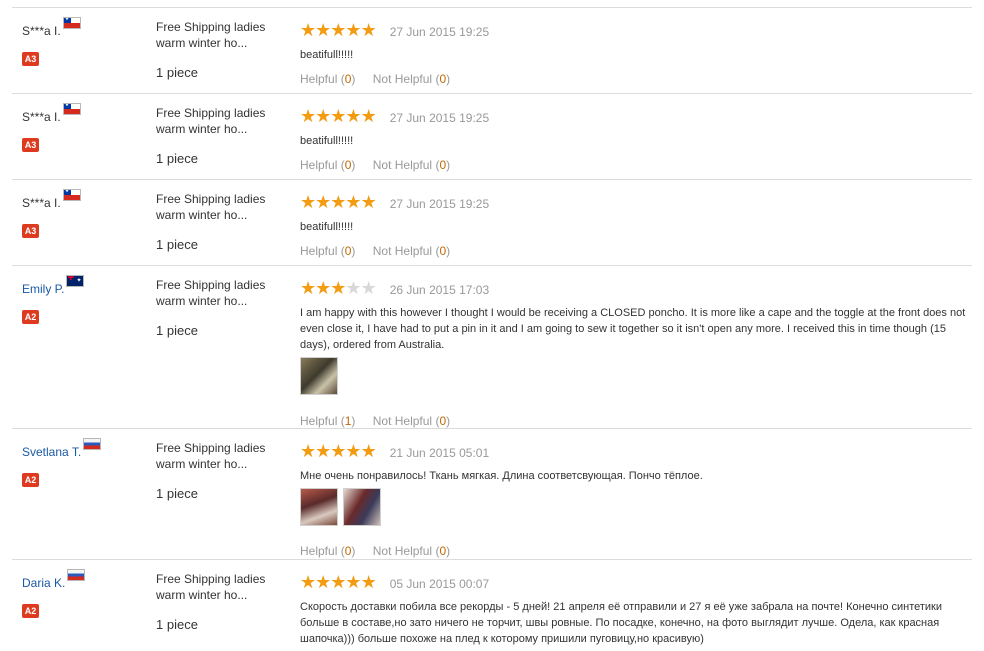  I want to click on star-empty-icon: ★, so click(368, 288).